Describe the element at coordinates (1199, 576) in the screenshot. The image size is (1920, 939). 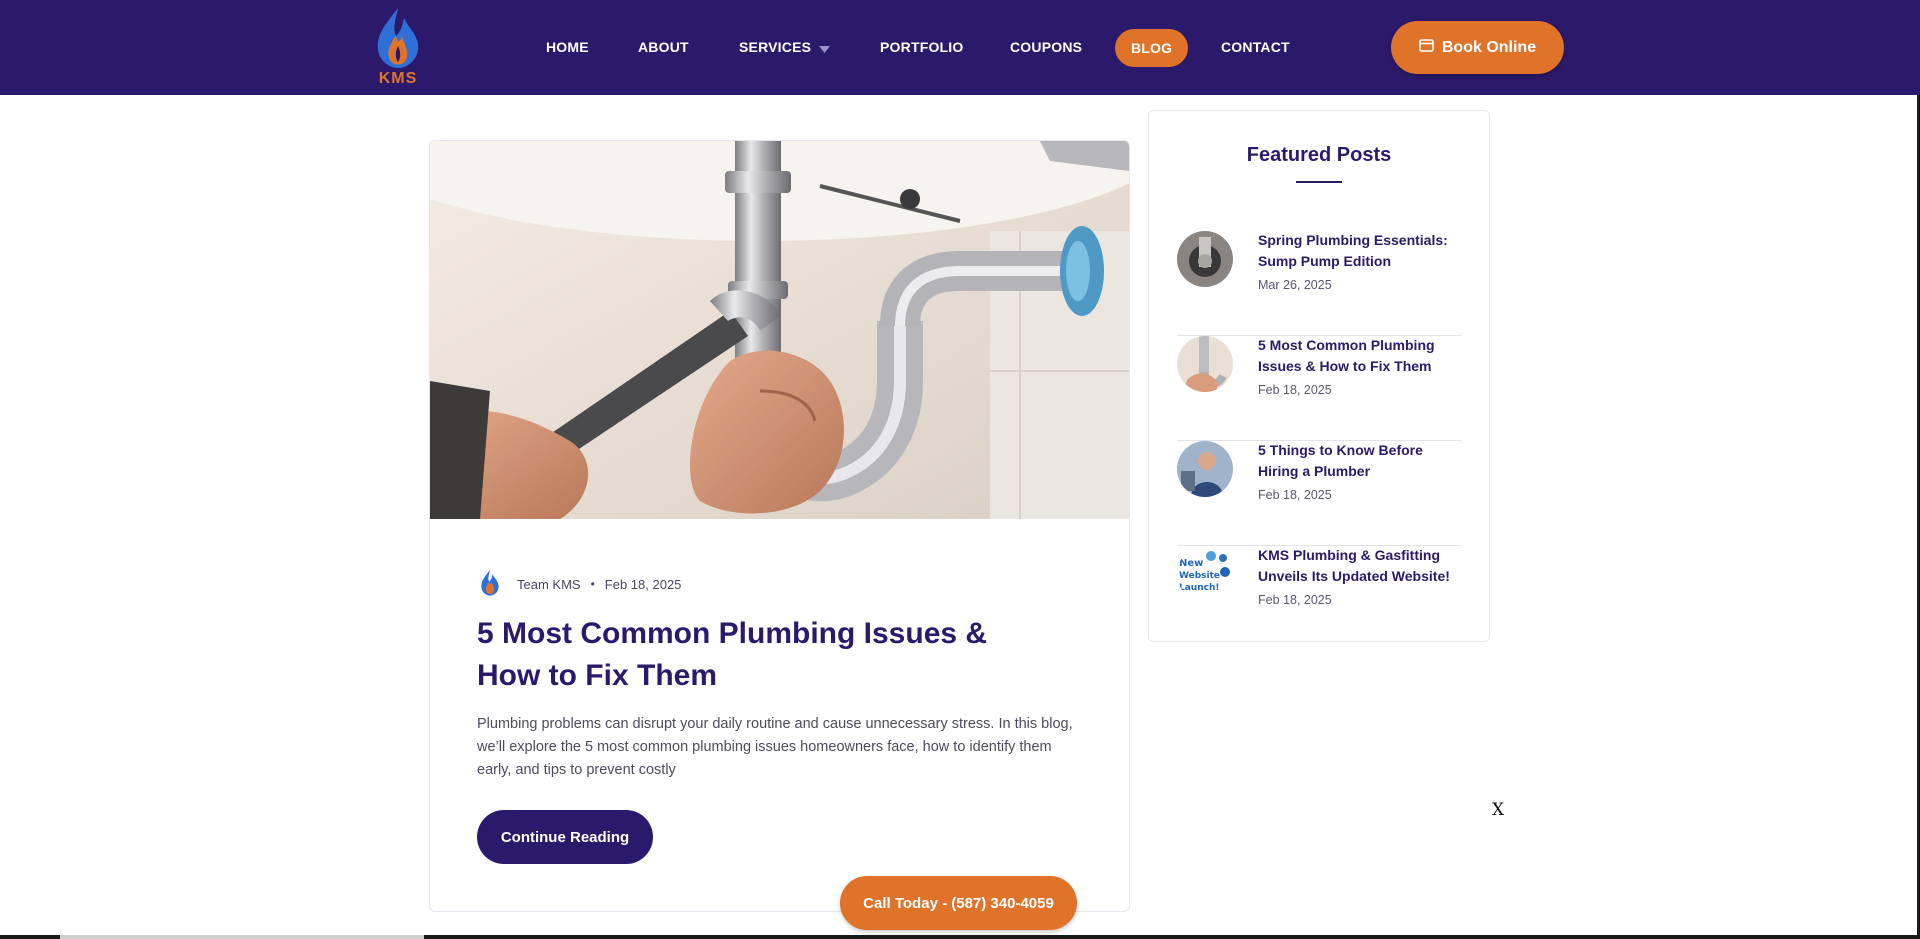
I see `svg-text: Website` at that location.